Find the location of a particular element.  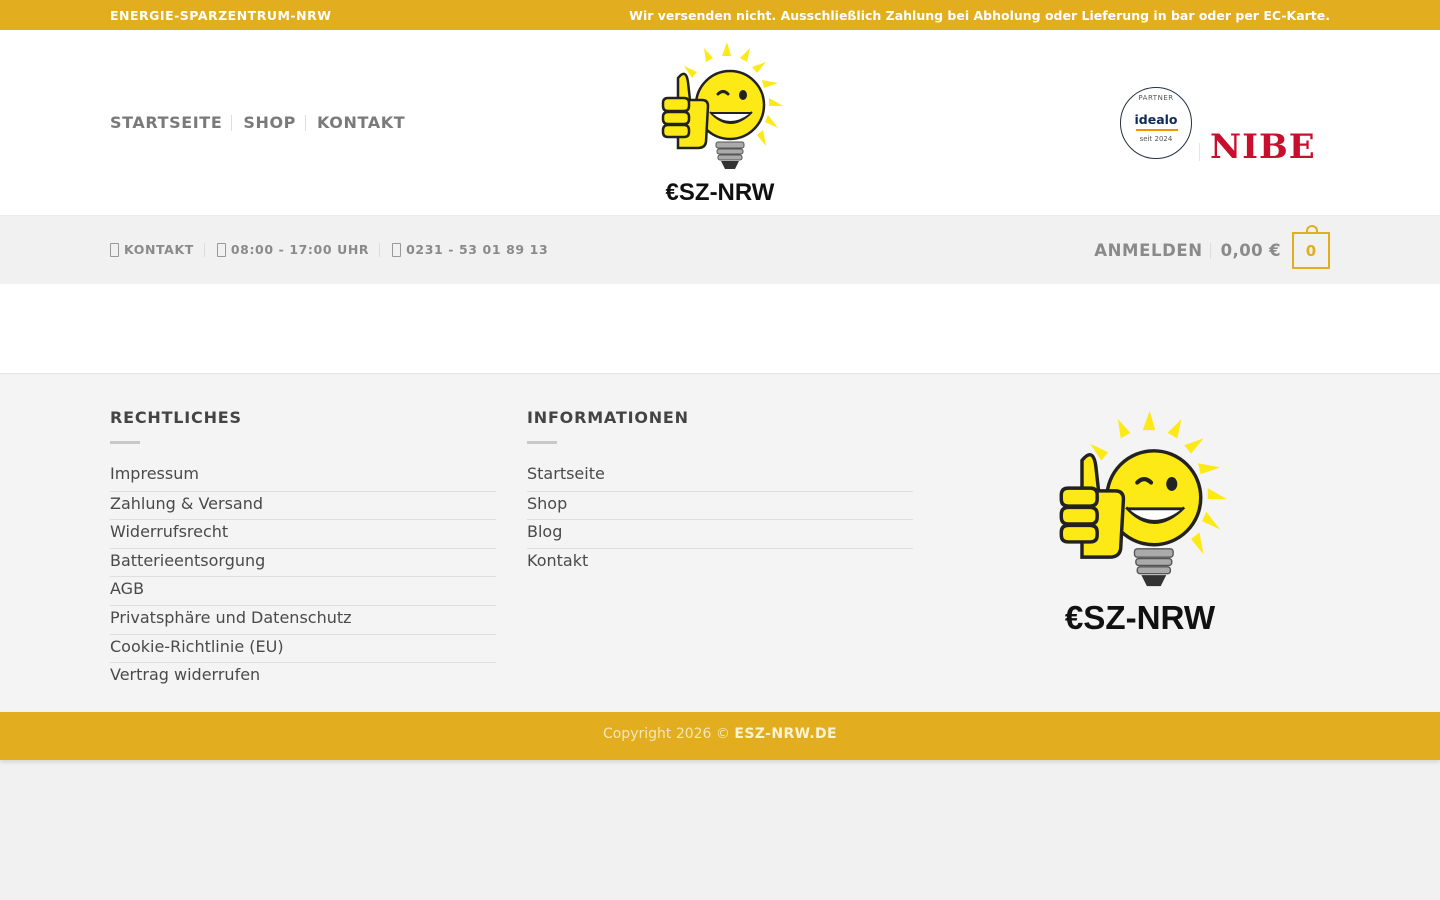

partner-label: PARTNER is located at coordinates (1156, 98).